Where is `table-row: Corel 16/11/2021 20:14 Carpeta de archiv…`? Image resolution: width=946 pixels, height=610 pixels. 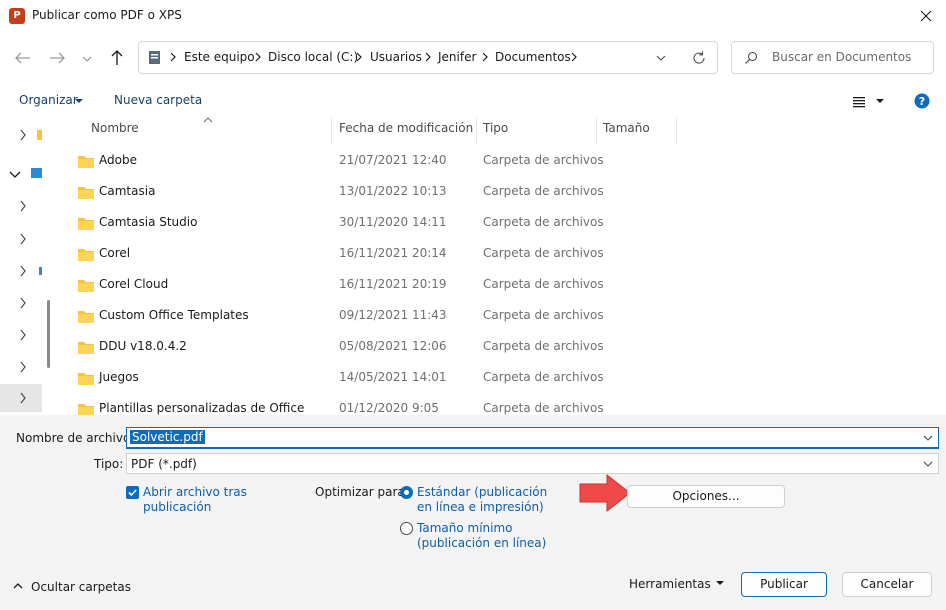 table-row: Corel 16/11/2021 20:14 Carpeta de archiv… is located at coordinates (501, 254).